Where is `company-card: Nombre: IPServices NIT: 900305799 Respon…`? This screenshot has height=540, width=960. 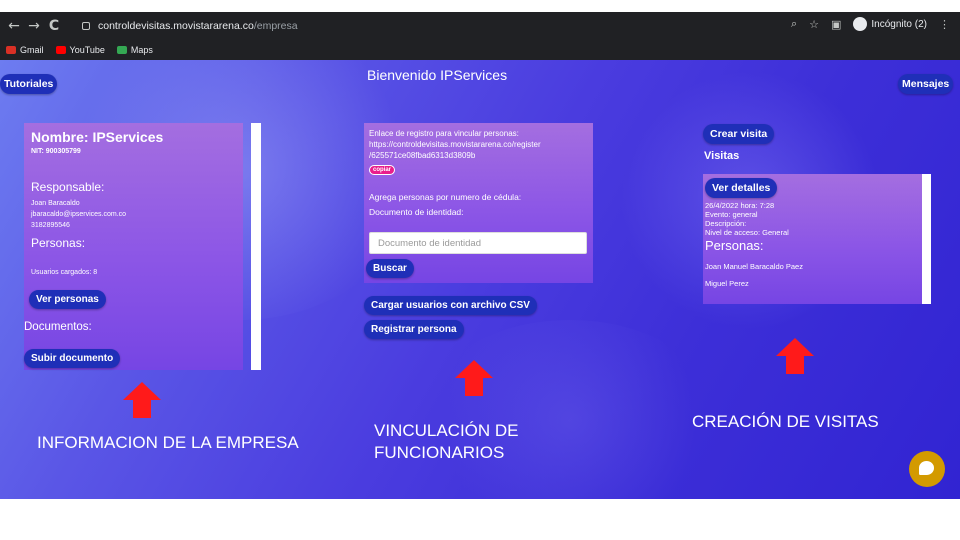
company-card: Nombre: IPServices NIT: 900305799 Respon… is located at coordinates (133, 246).